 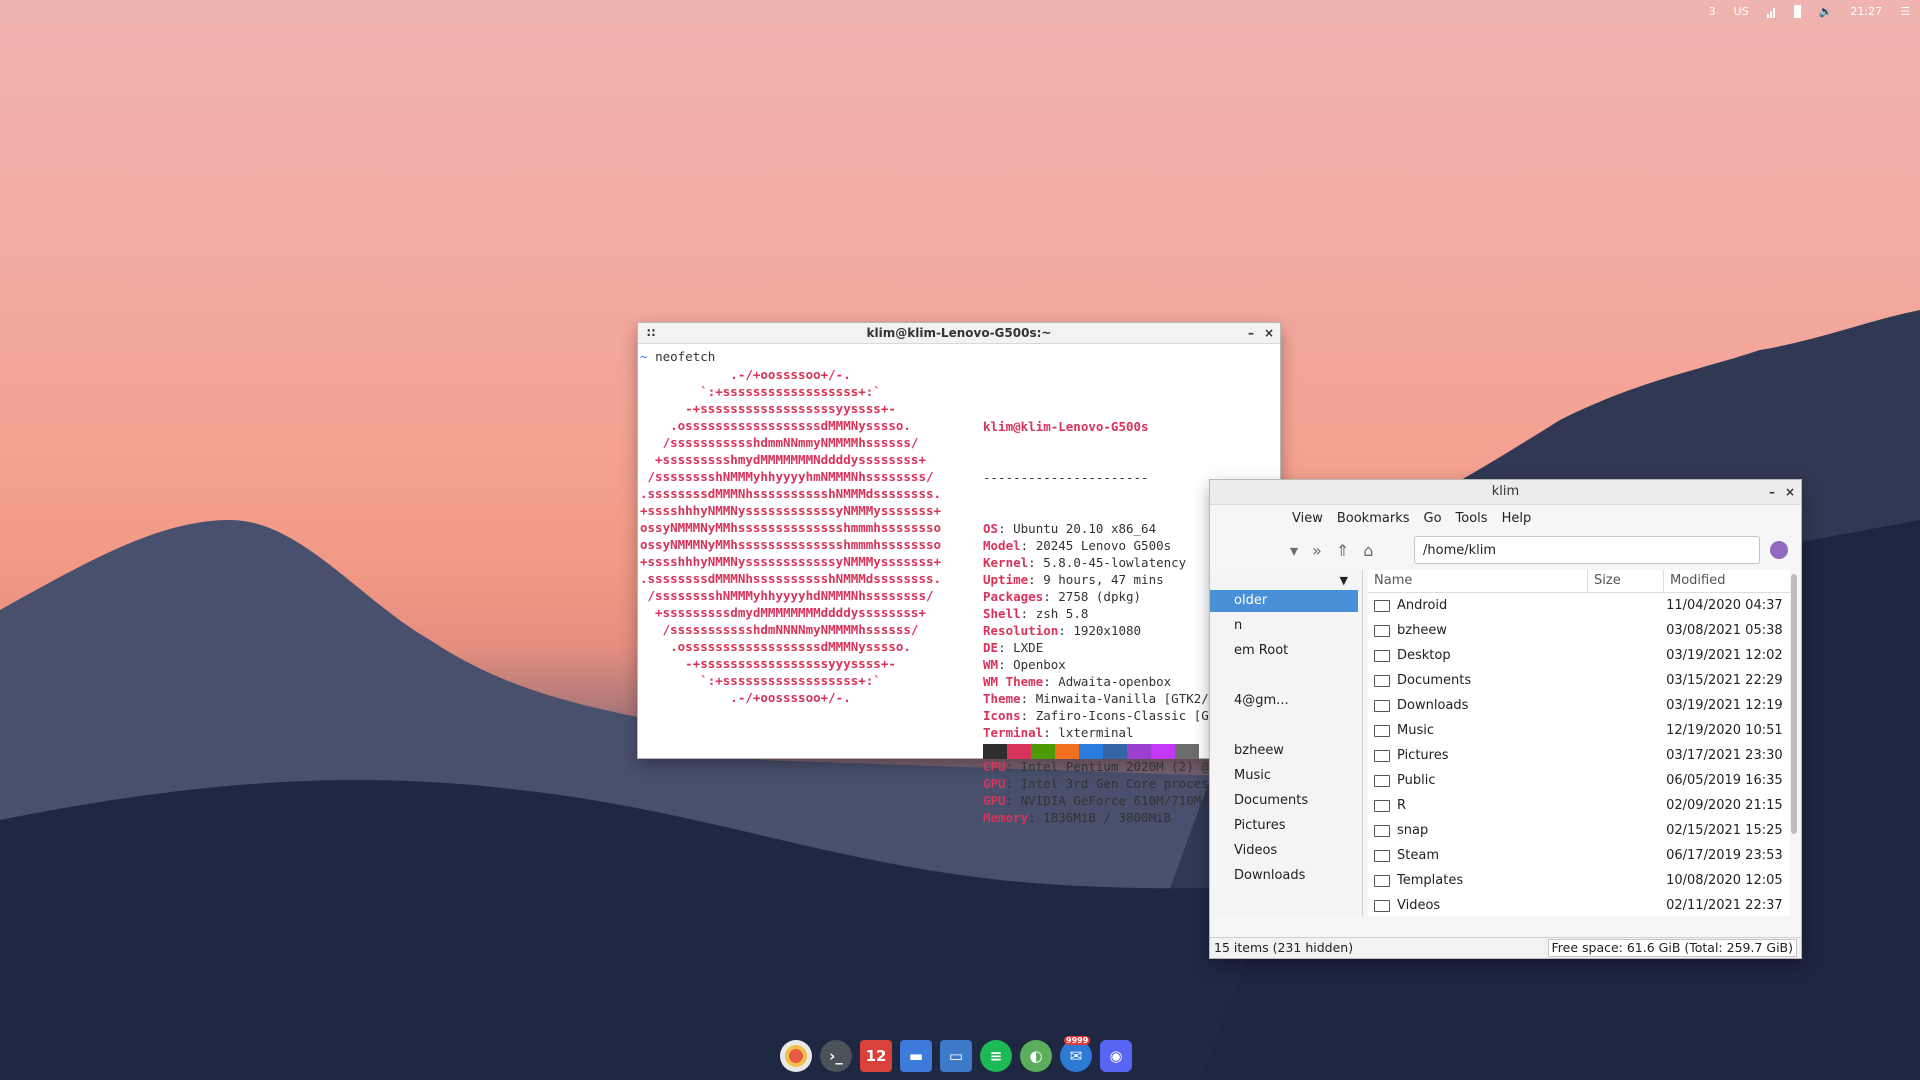 I want to click on fm-close-button: ×, so click(x=1790, y=492).